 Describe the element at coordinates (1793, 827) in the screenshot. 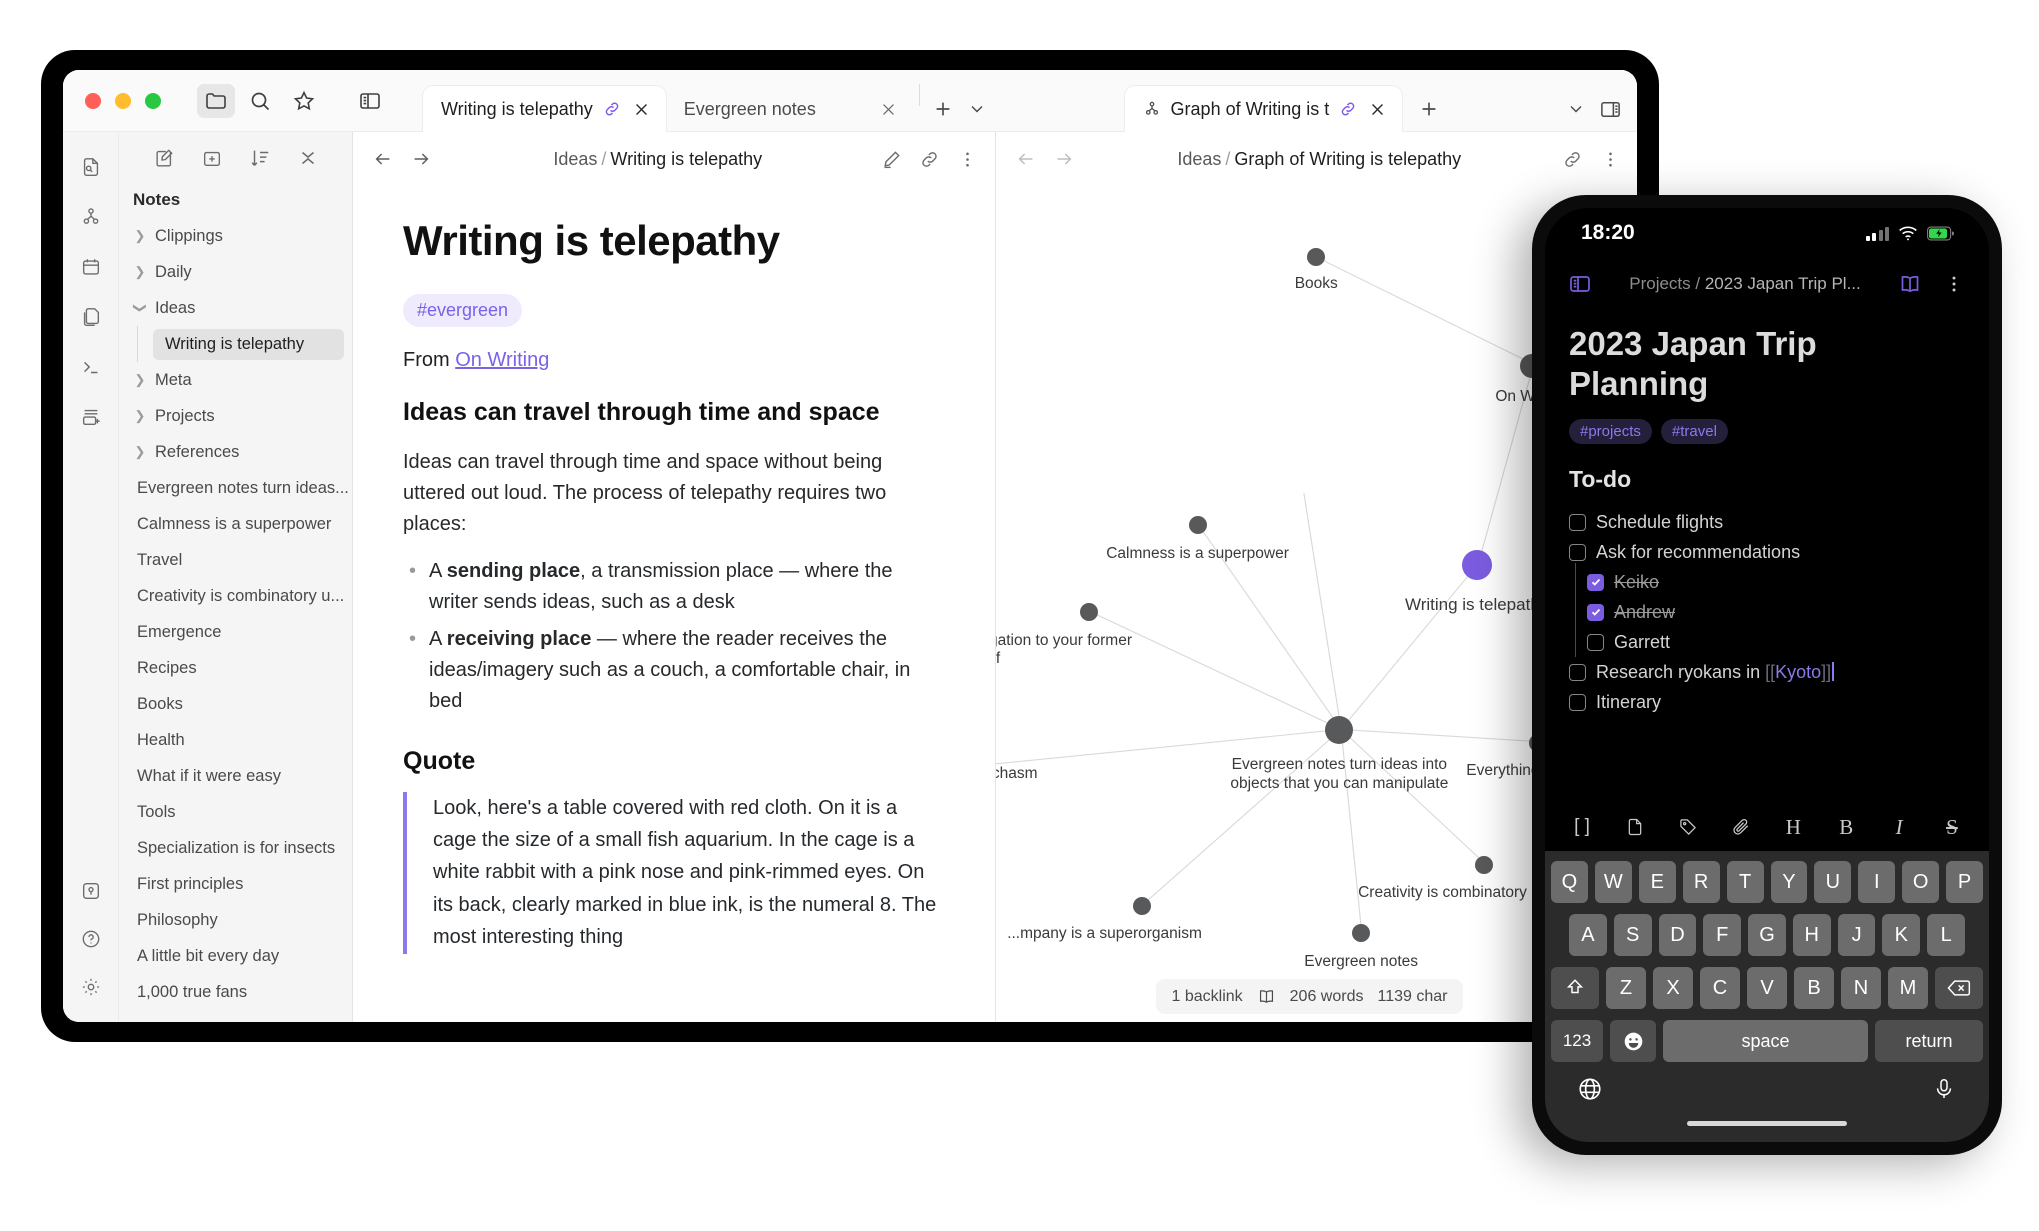

I see `heading-icon: H` at that location.